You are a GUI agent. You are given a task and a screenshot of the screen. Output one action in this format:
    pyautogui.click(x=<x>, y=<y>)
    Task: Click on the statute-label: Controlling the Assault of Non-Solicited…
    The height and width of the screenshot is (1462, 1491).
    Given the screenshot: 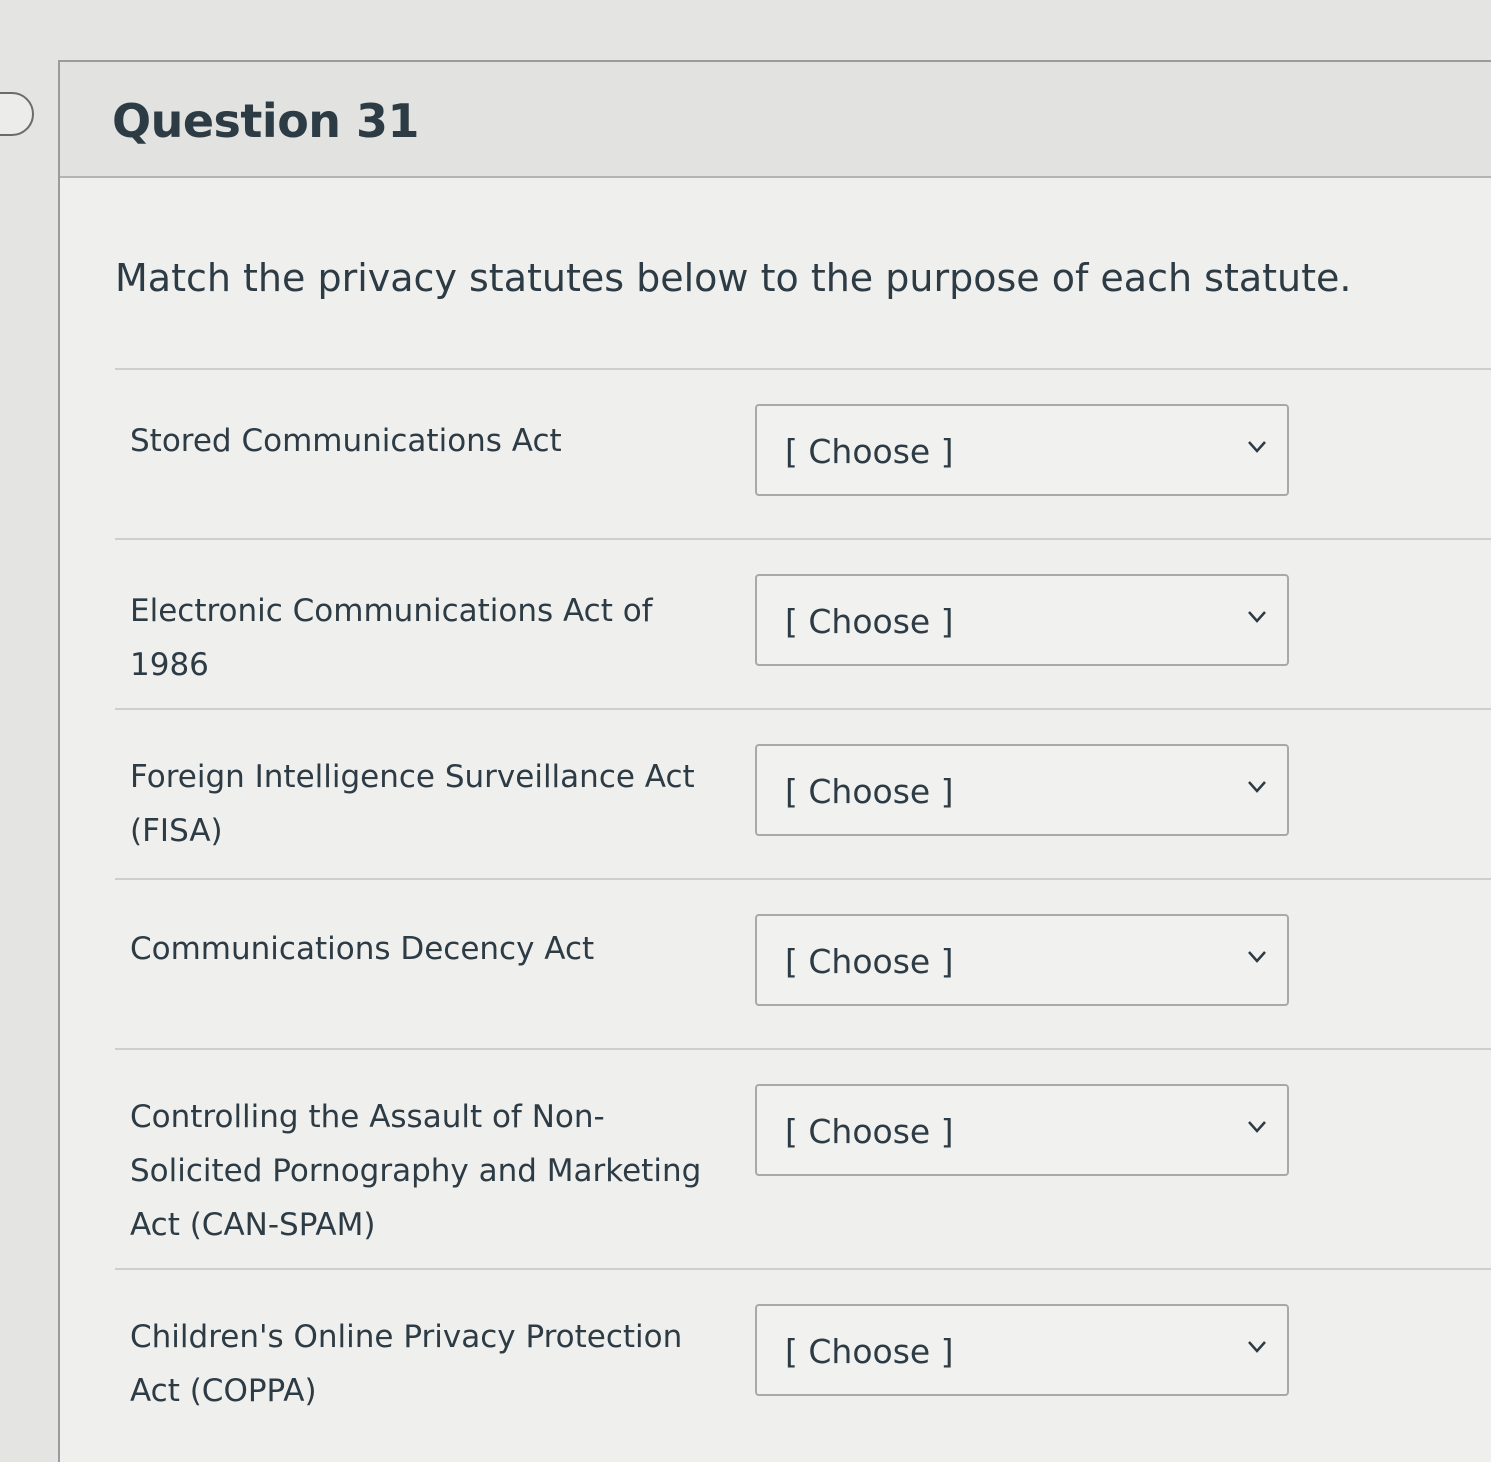 What is the action you would take?
    pyautogui.click(x=416, y=1171)
    